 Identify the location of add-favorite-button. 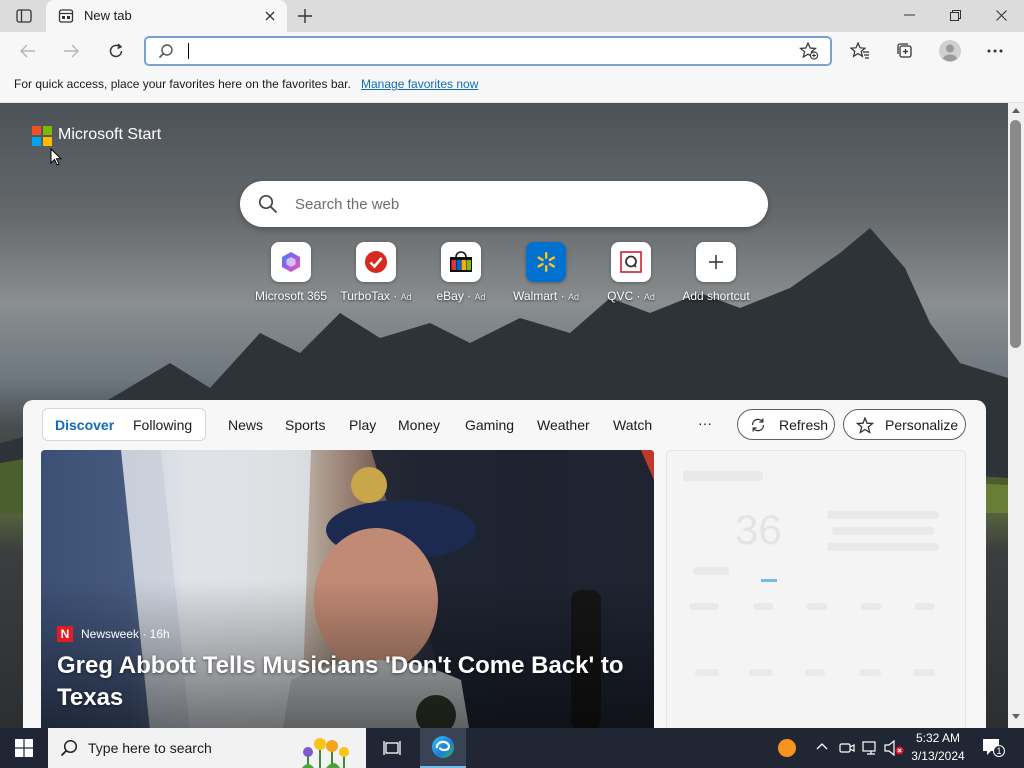
(809, 51).